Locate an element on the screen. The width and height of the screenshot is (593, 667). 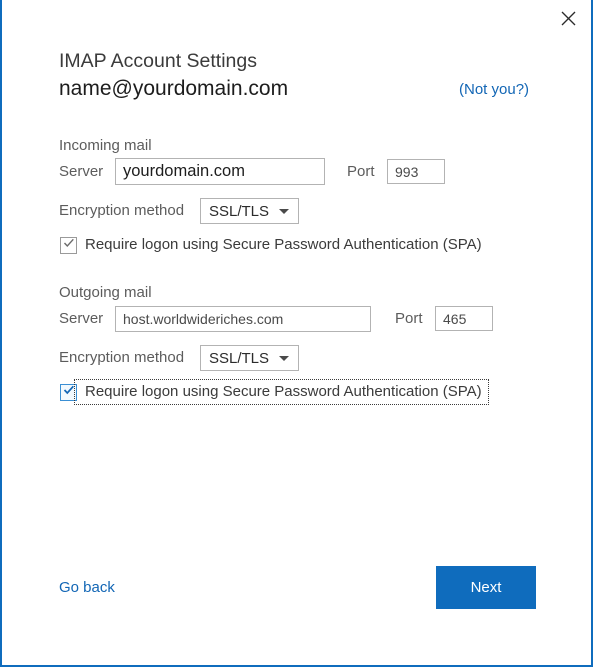
outgoing-server-input: host.worldwideriches.com is located at coordinates (243, 319).